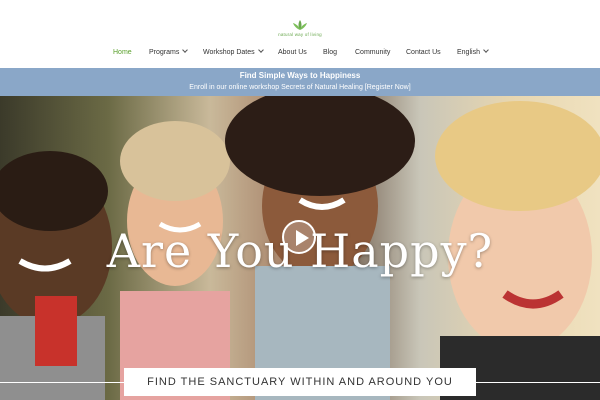  Describe the element at coordinates (372, 53) in the screenshot. I see `nav-community: Community` at that location.